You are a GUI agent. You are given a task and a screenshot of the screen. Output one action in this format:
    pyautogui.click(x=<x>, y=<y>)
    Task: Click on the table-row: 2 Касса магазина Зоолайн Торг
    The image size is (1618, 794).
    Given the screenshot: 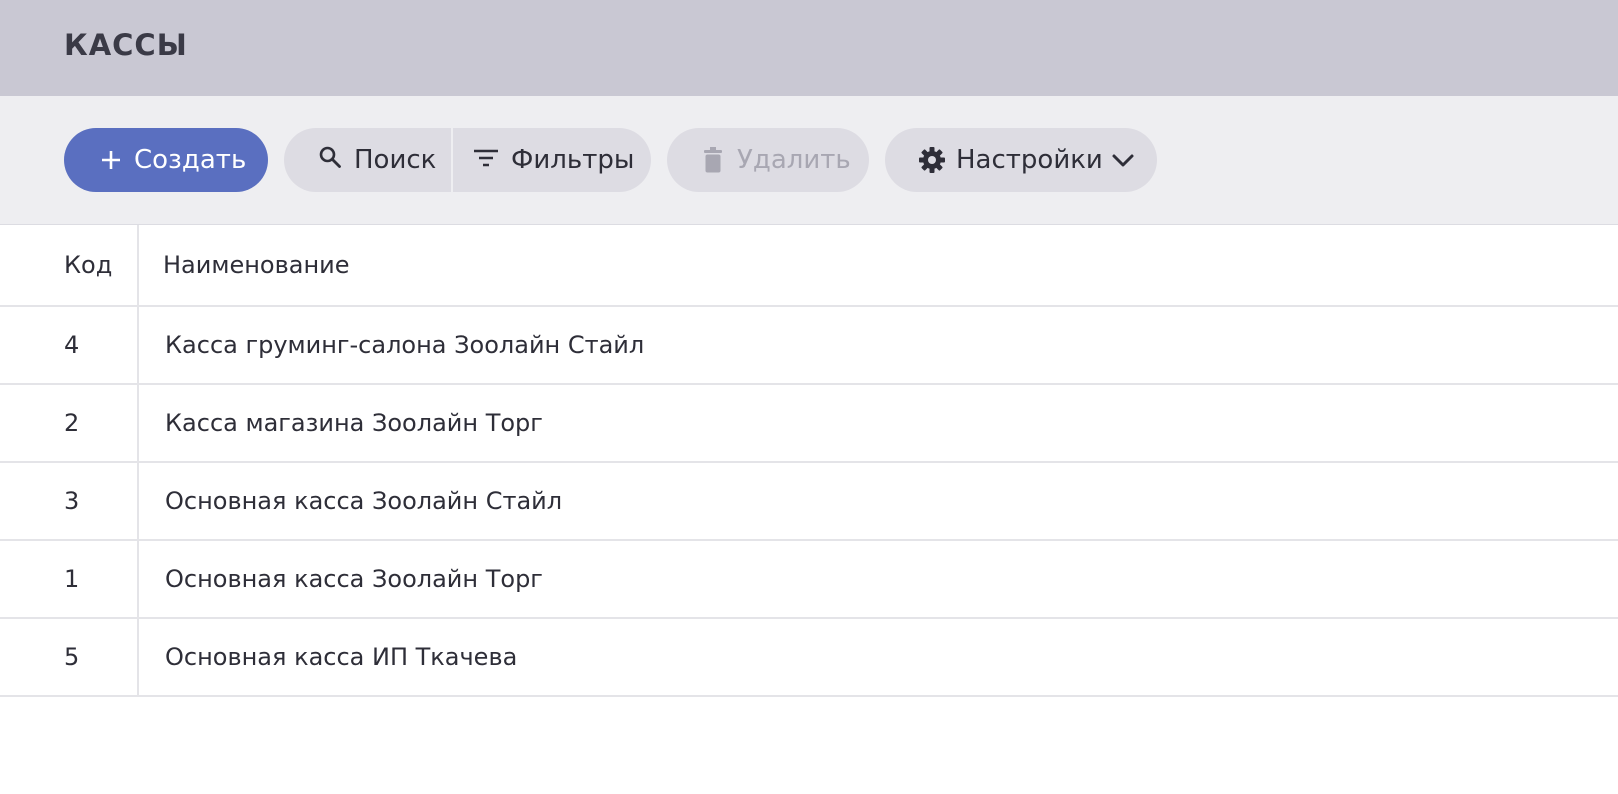 What is the action you would take?
    pyautogui.click(x=809, y=424)
    